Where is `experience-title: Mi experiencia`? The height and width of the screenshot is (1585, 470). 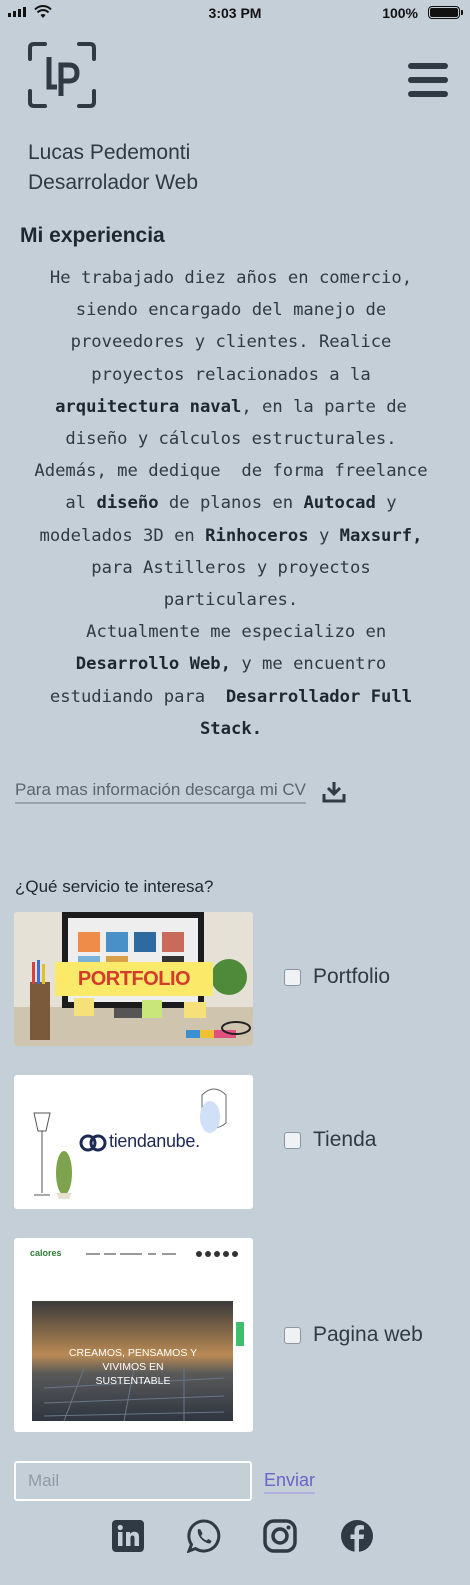 experience-title: Mi experiencia is located at coordinates (92, 235).